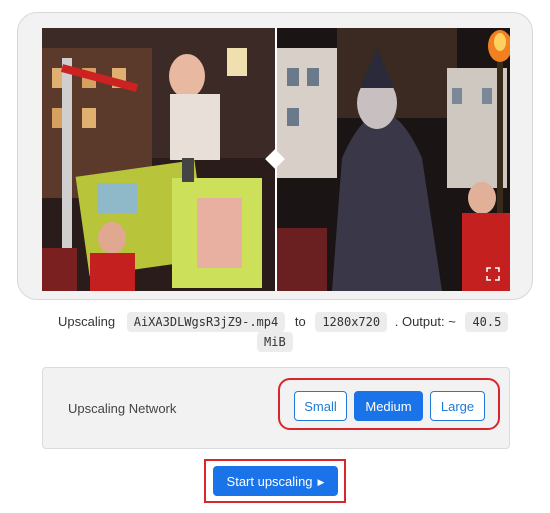 The width and height of the screenshot is (550, 513). What do you see at coordinates (300, 321) in the screenshot?
I see `to-label: to` at bounding box center [300, 321].